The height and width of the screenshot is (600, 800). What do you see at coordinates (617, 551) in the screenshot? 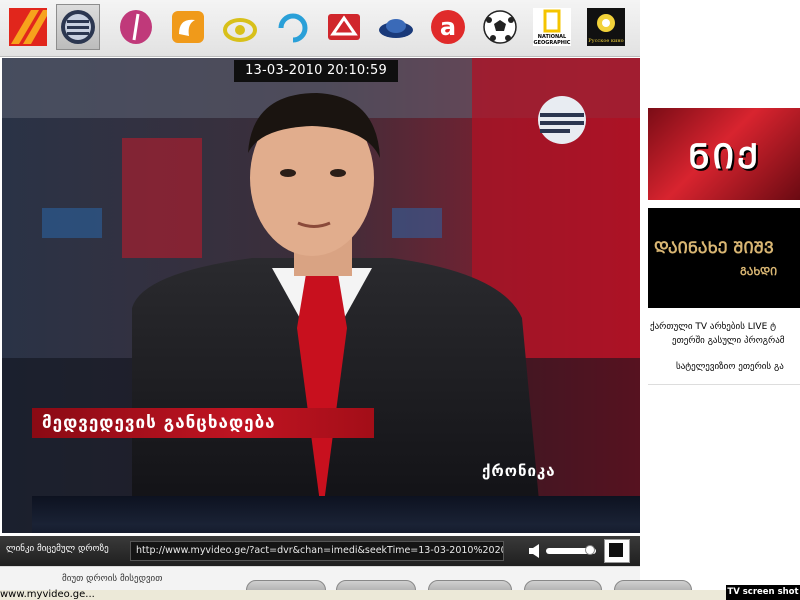
I see `fullscreen-button` at bounding box center [617, 551].